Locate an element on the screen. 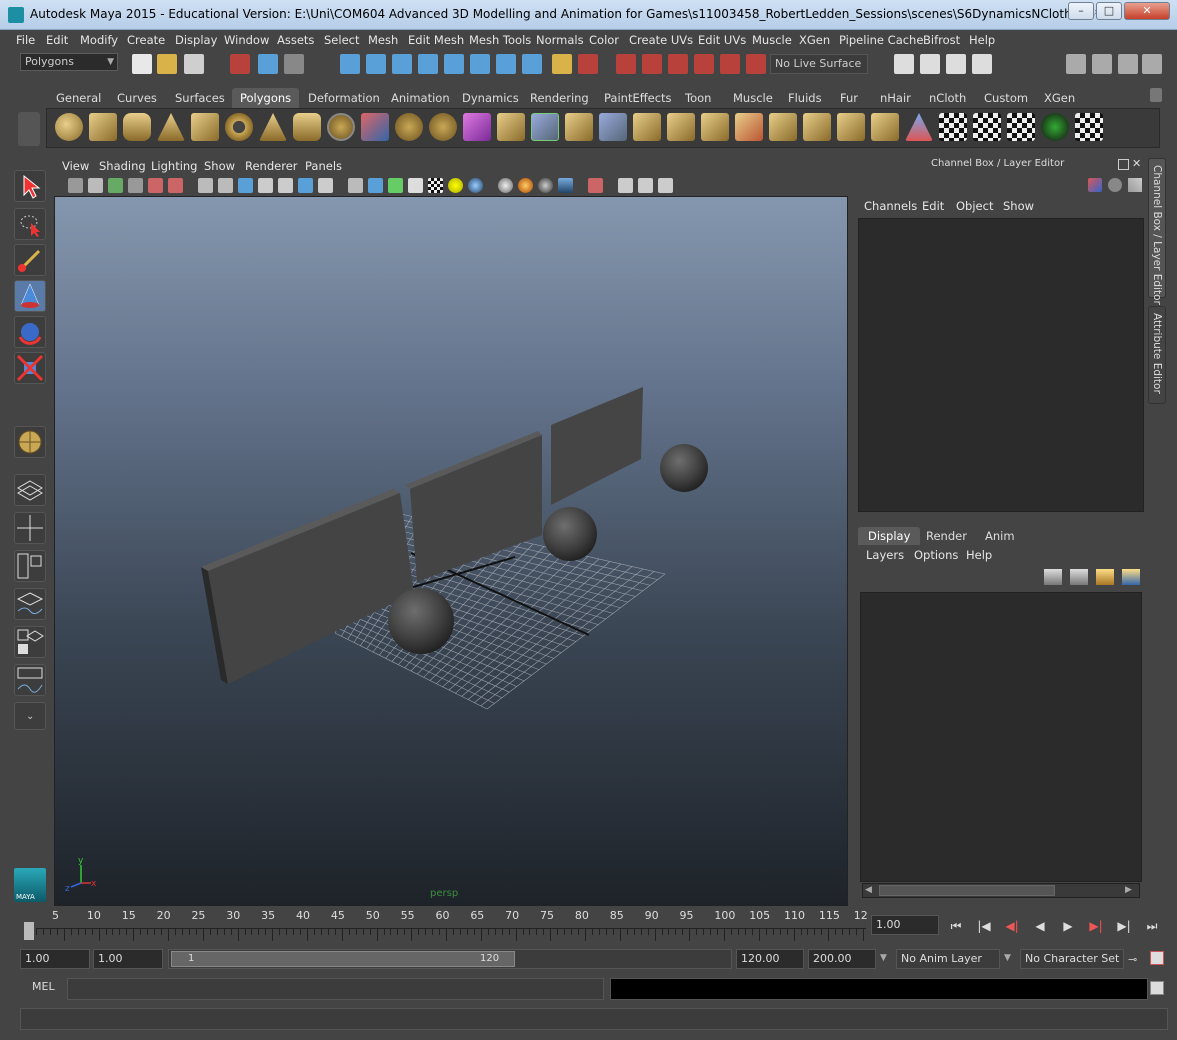 This screenshot has height=1040, width=1177. camera-attributes-icon is located at coordinates (95, 185).